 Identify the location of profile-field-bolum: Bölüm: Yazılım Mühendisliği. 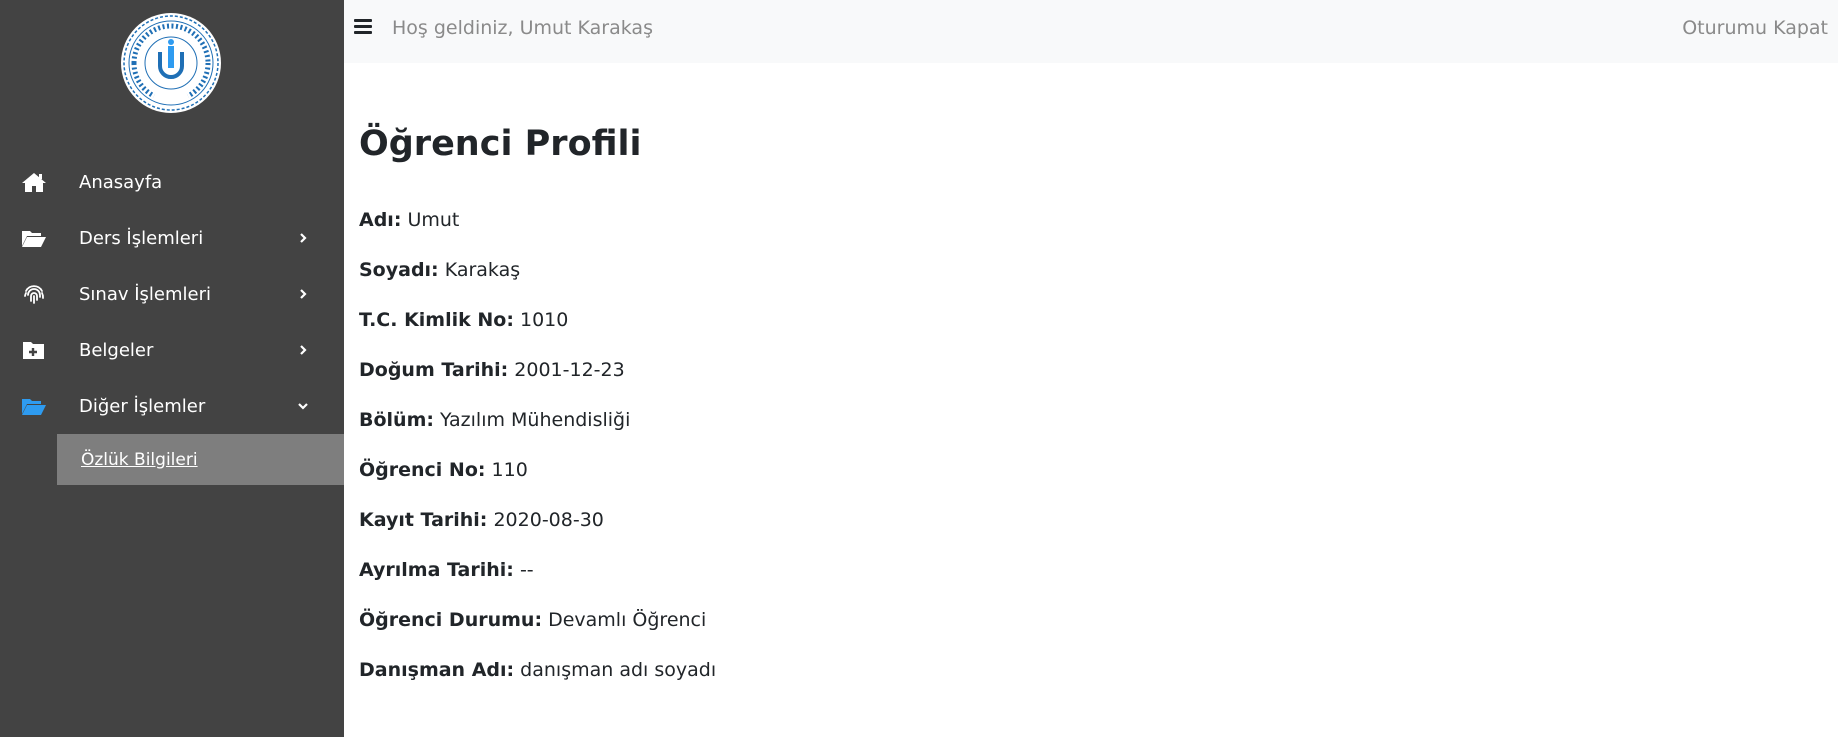
(494, 420).